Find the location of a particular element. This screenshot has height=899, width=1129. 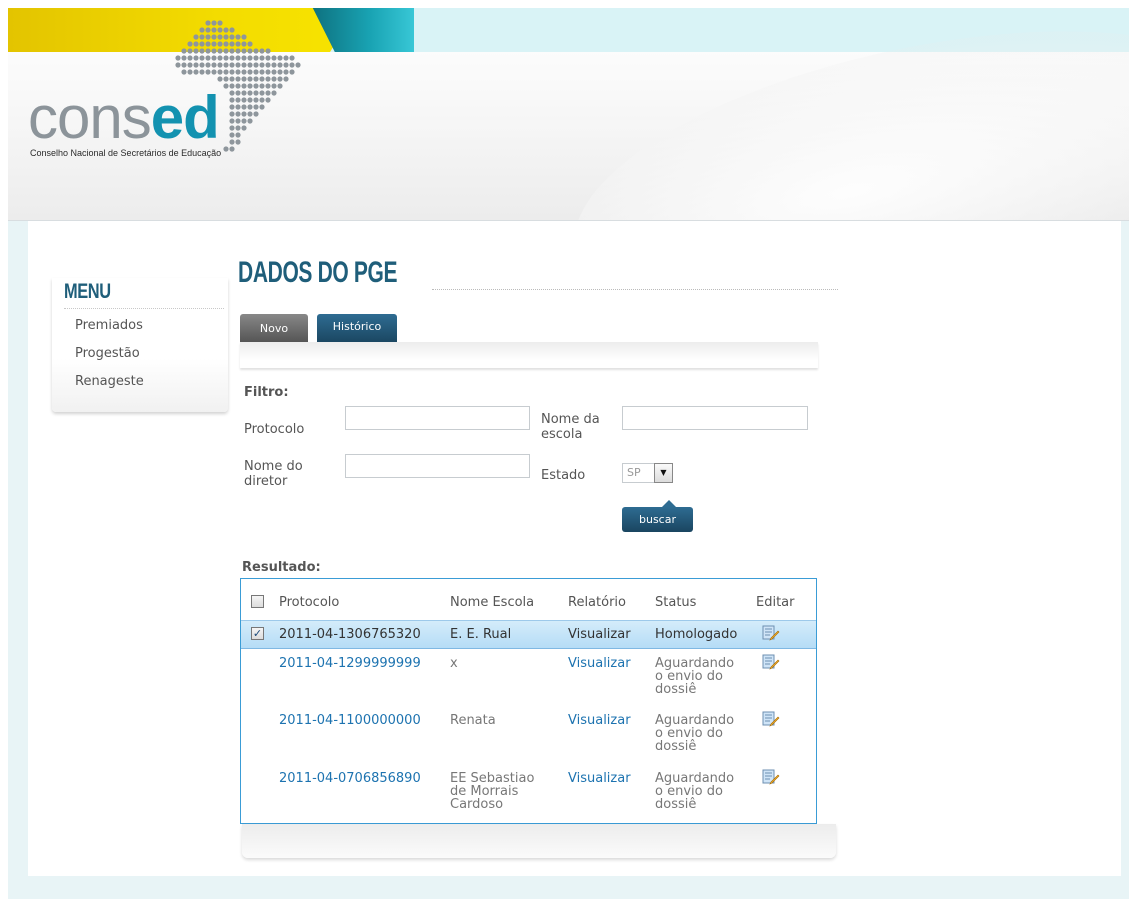

nome-escola-input is located at coordinates (715, 418).